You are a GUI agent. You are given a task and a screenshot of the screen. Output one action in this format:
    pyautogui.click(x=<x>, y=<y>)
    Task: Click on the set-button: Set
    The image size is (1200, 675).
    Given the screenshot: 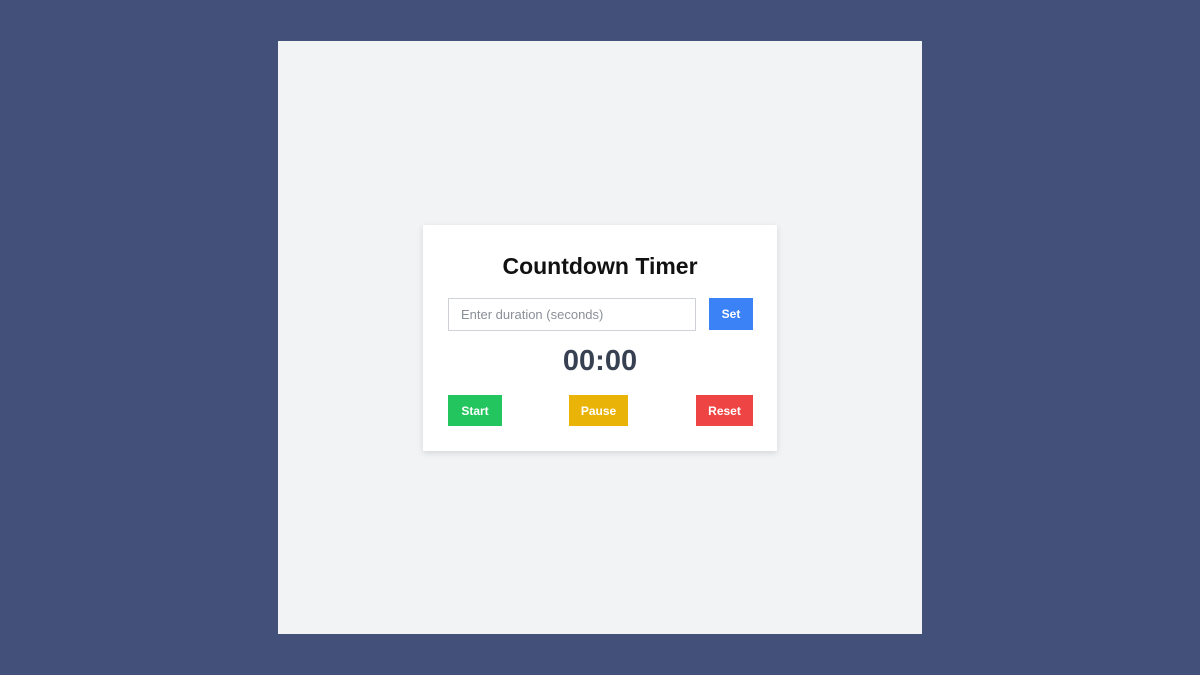 What is the action you would take?
    pyautogui.click(x=731, y=314)
    